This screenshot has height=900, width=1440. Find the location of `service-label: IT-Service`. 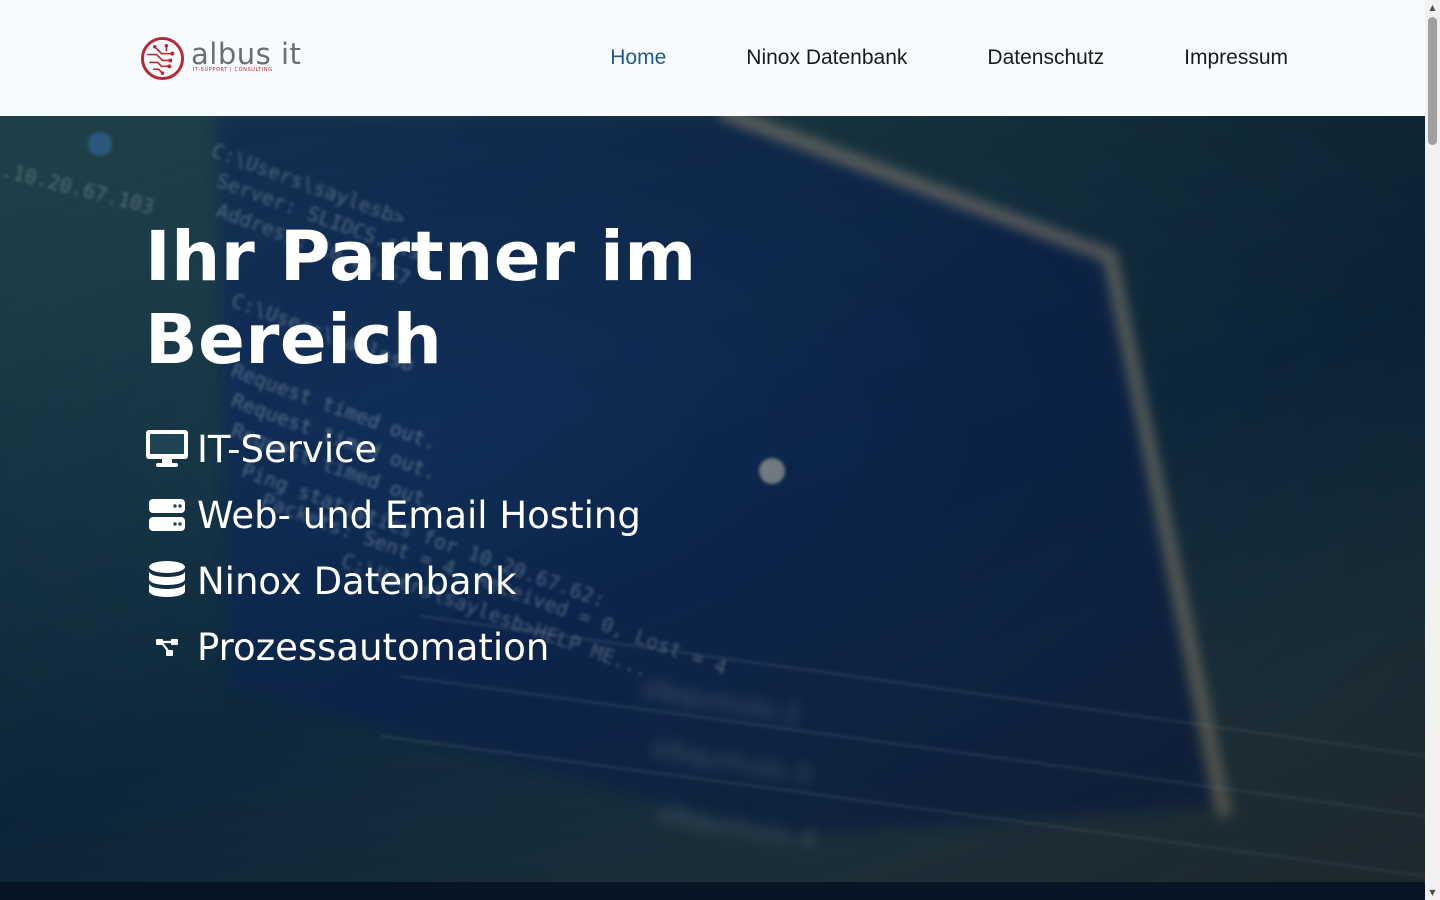

service-label: IT-Service is located at coordinates (287, 449).